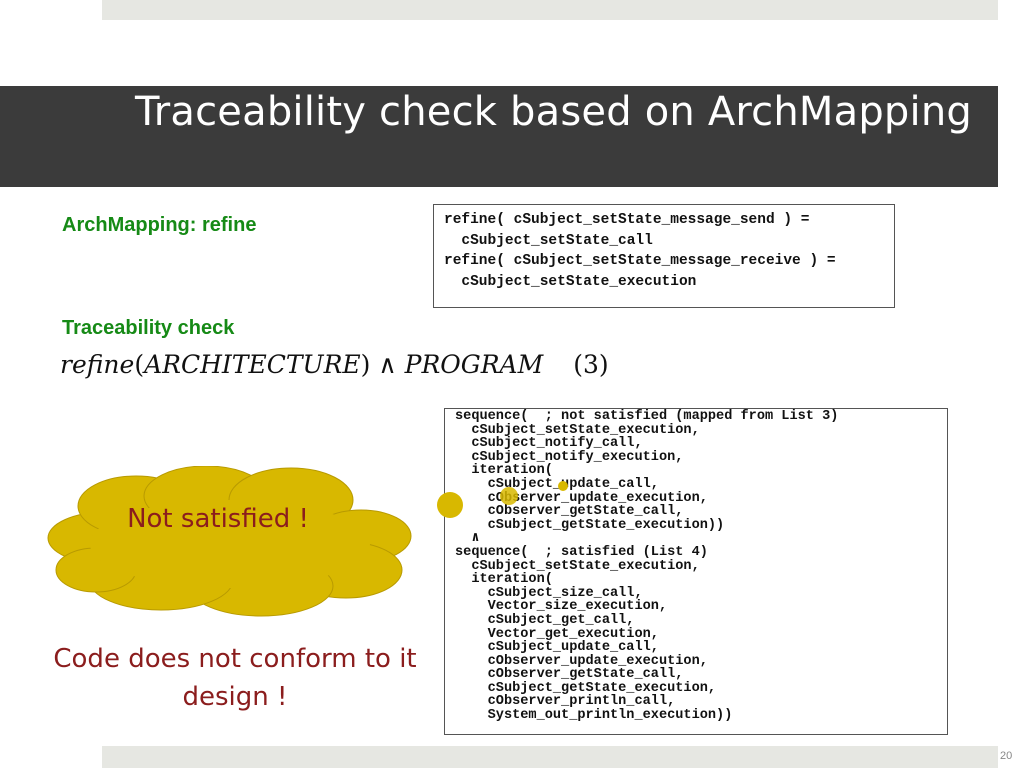 Image resolution: width=1024 pixels, height=768 pixels. What do you see at coordinates (550, 10) in the screenshot?
I see `top-decor-bar` at bounding box center [550, 10].